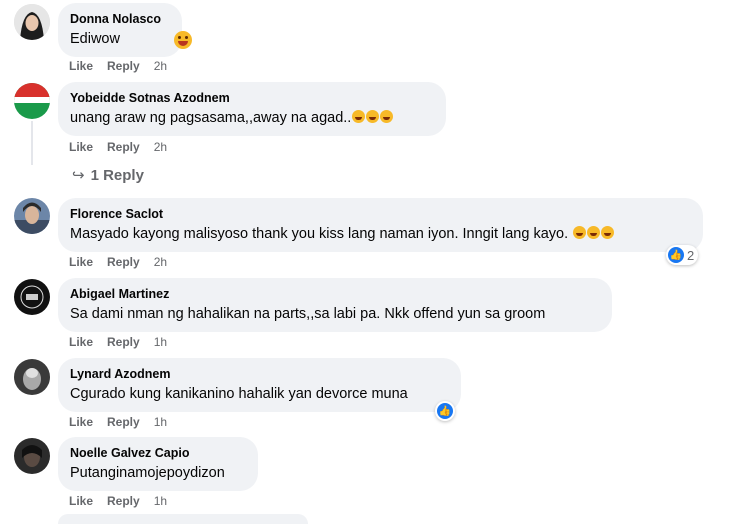 This screenshot has height=524, width=750. I want to click on comment-text: Ediwow, so click(95, 39).